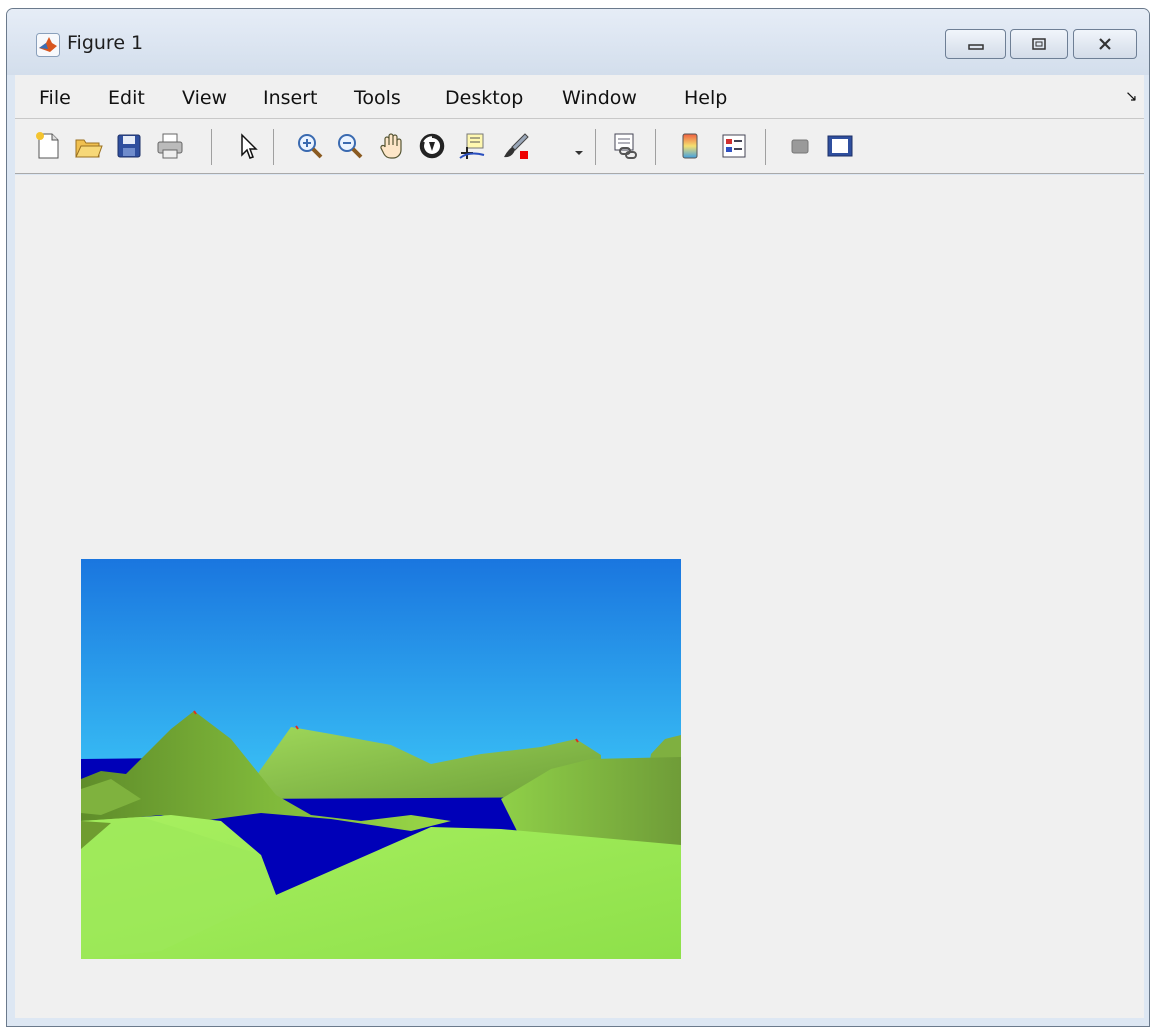 This screenshot has width=1150, height=1027. What do you see at coordinates (432, 146) in the screenshot?
I see `rotate-3d-icon` at bounding box center [432, 146].